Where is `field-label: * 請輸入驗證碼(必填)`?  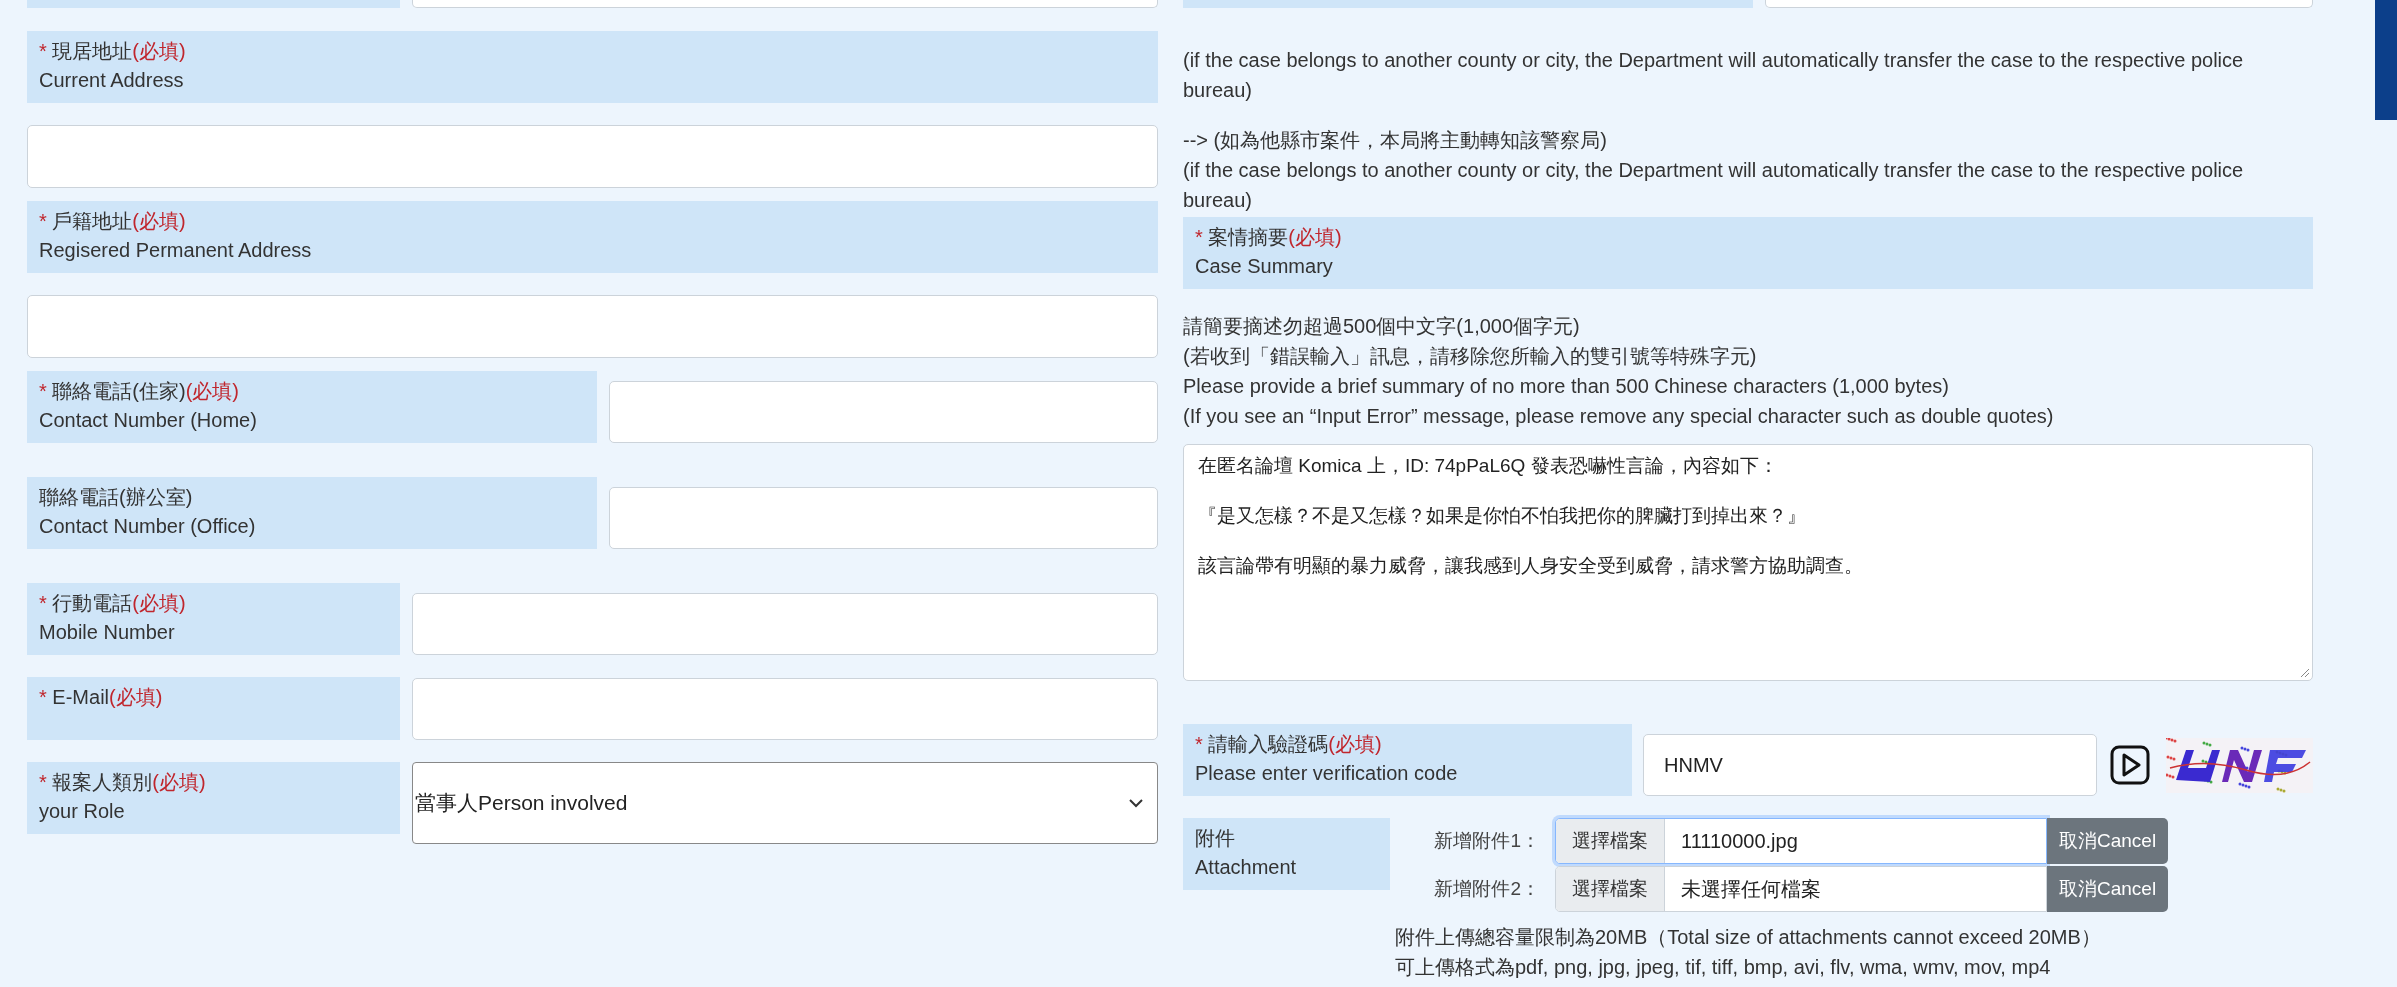 field-label: * 請輸入驗證碼(必填) is located at coordinates (1289, 744).